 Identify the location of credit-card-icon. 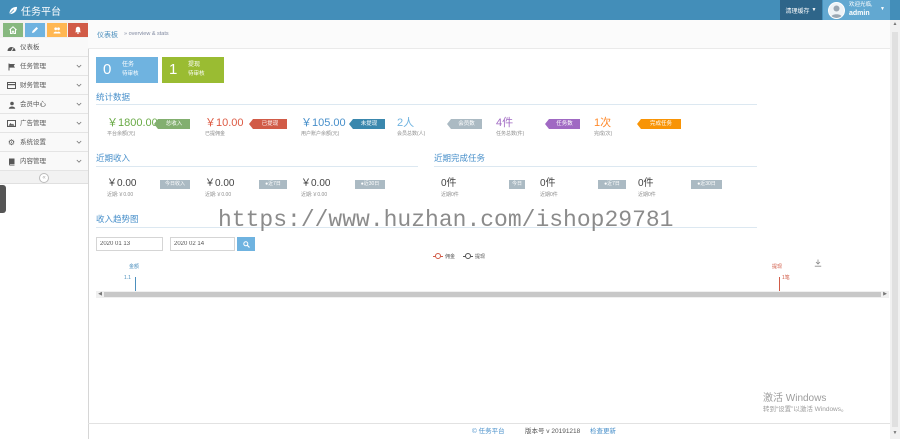
(11, 85).